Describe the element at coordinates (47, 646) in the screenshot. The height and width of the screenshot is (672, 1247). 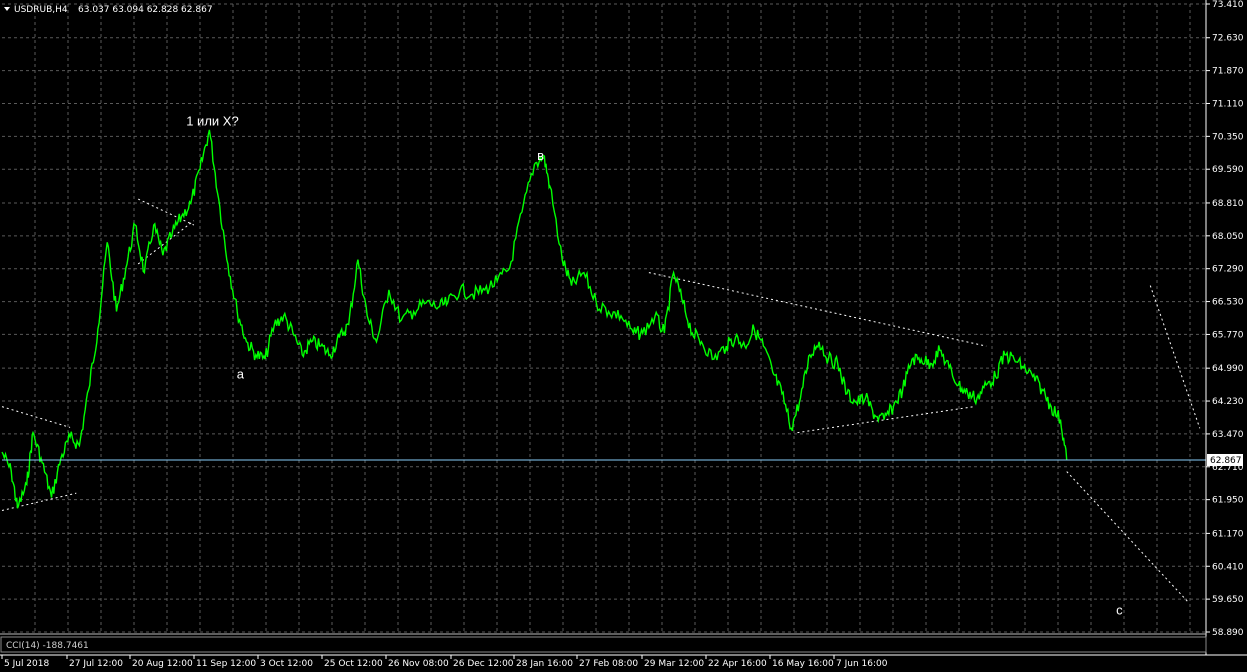
I see `cci-indicator-label: CCI(14) -188.7461` at that location.